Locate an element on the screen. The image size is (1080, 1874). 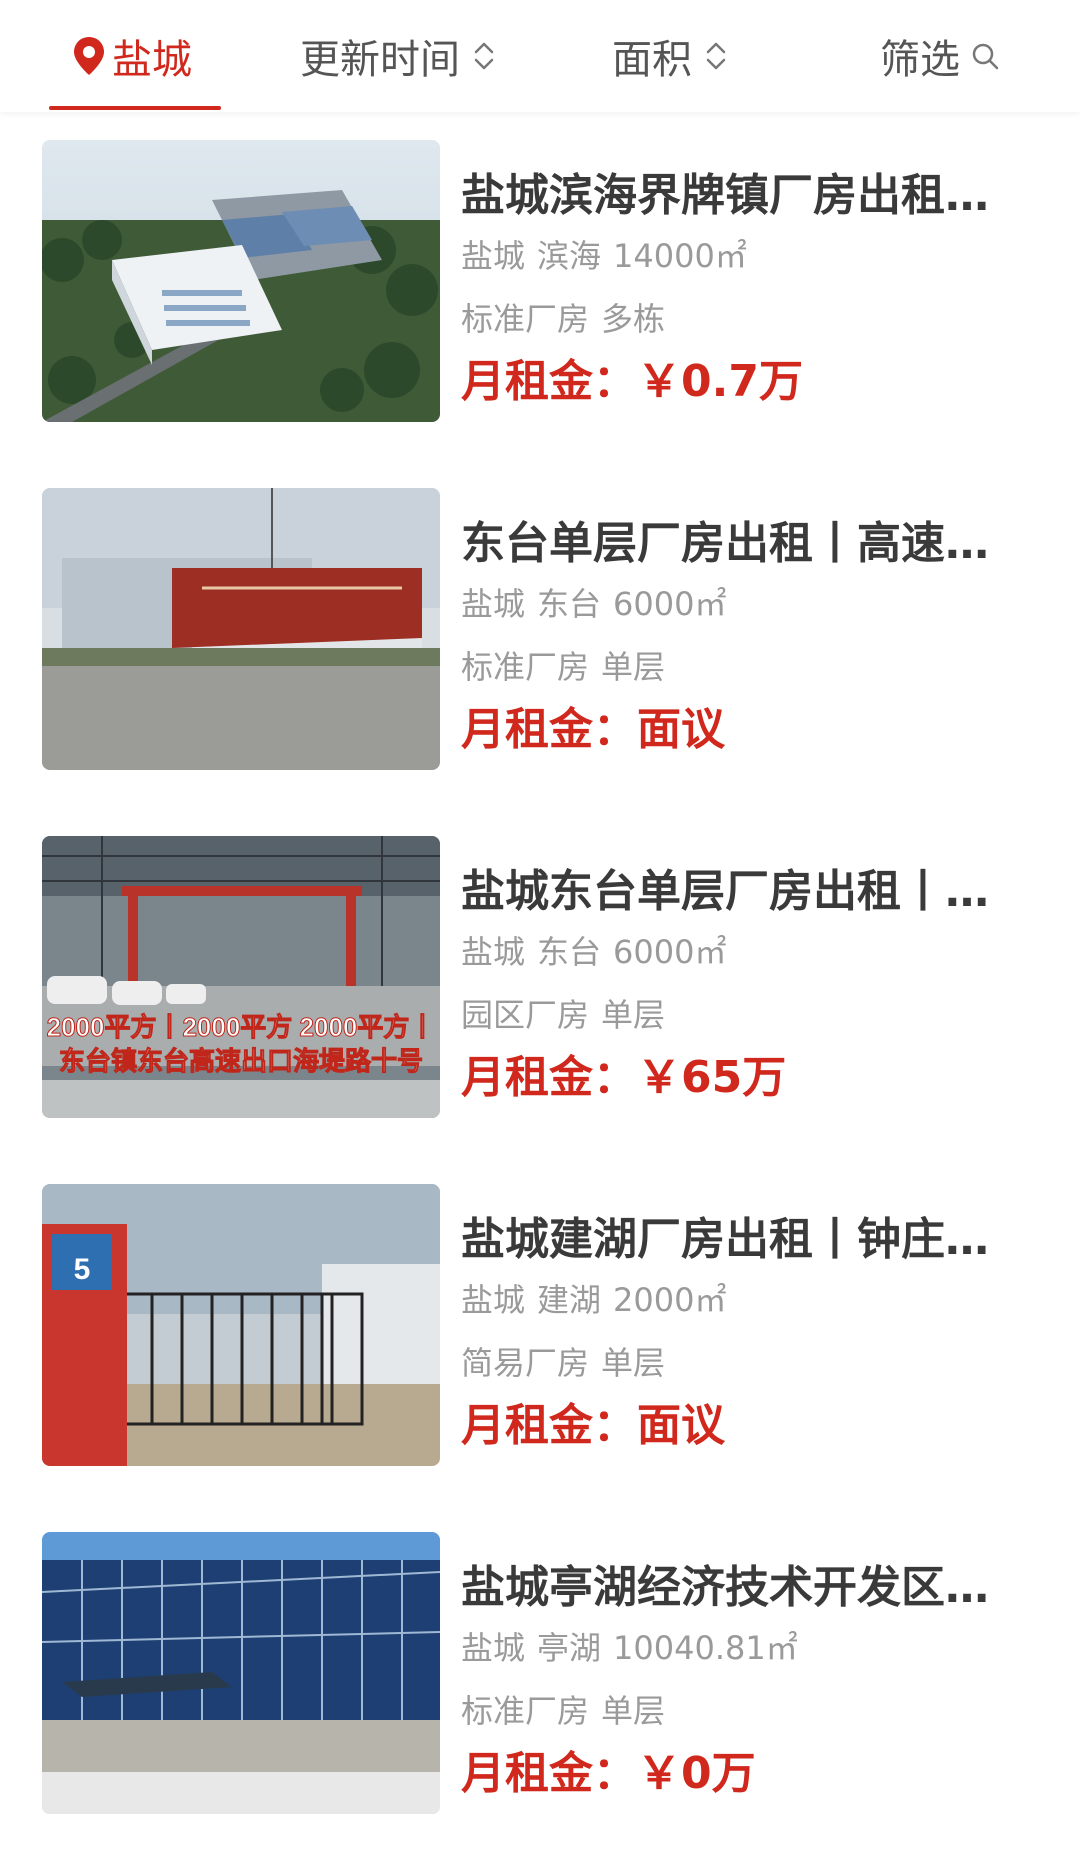
listing-size: 10040.81㎡ is located at coordinates (705, 1648).